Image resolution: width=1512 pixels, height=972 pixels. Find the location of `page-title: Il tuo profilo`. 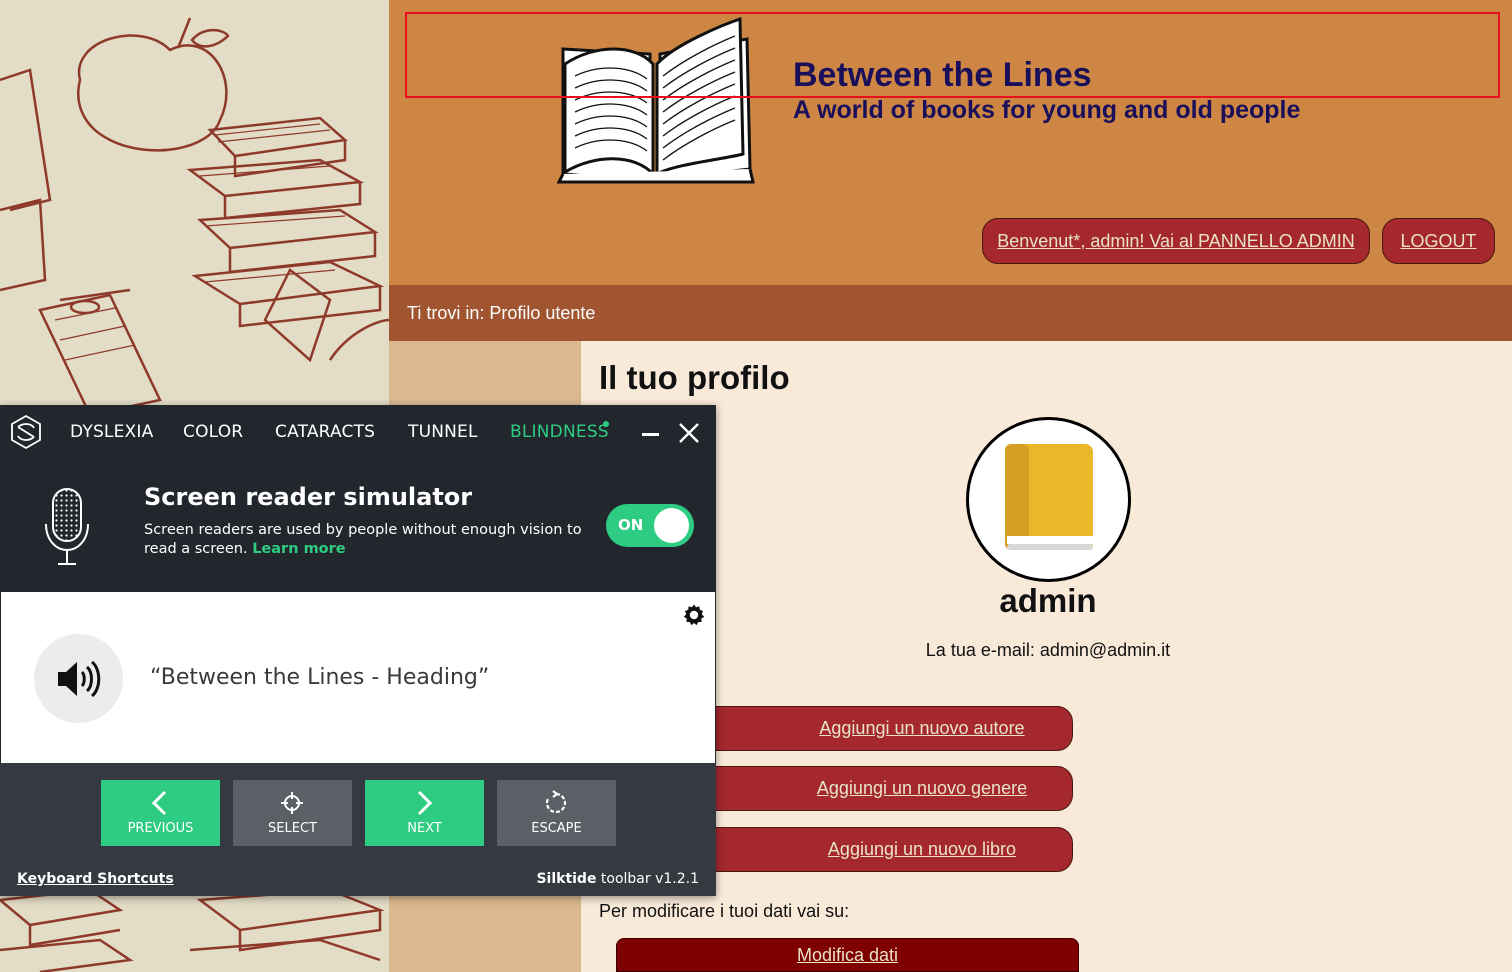

page-title: Il tuo profilo is located at coordinates (694, 377).